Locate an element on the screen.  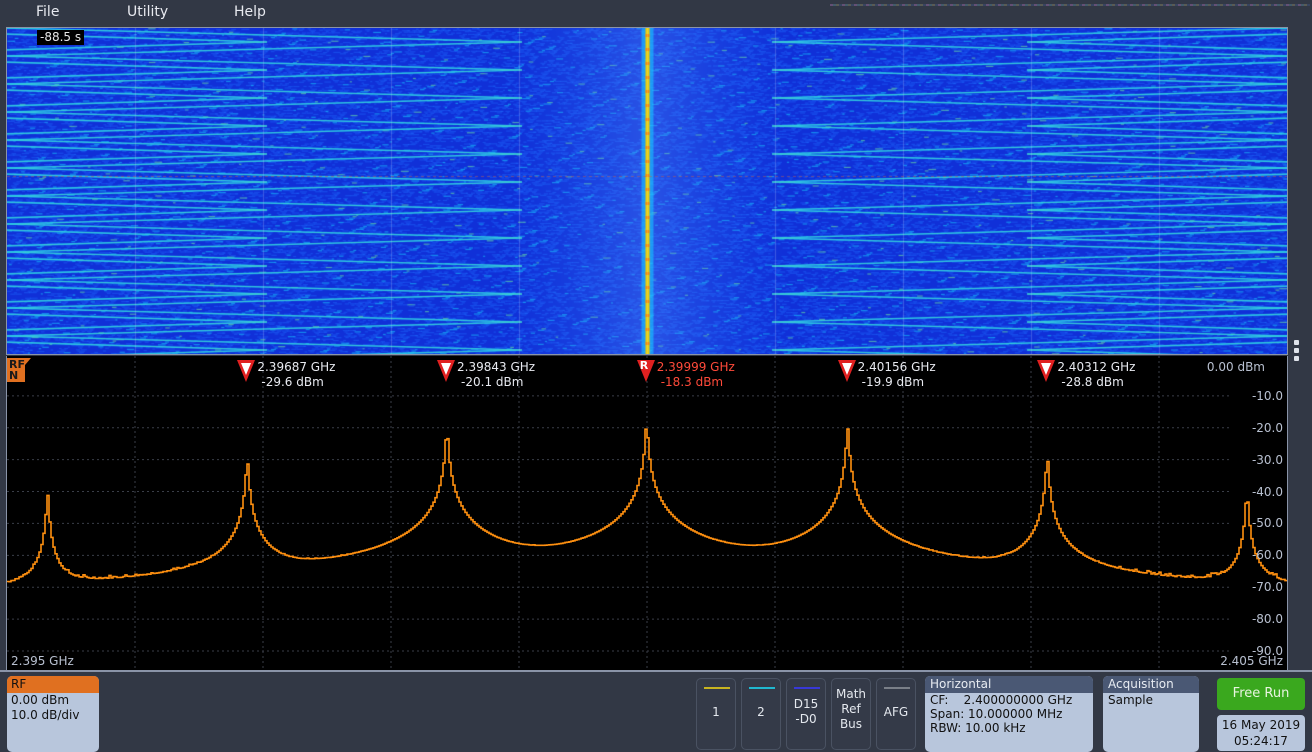
channel-1-color-bar is located at coordinates (717, 688).